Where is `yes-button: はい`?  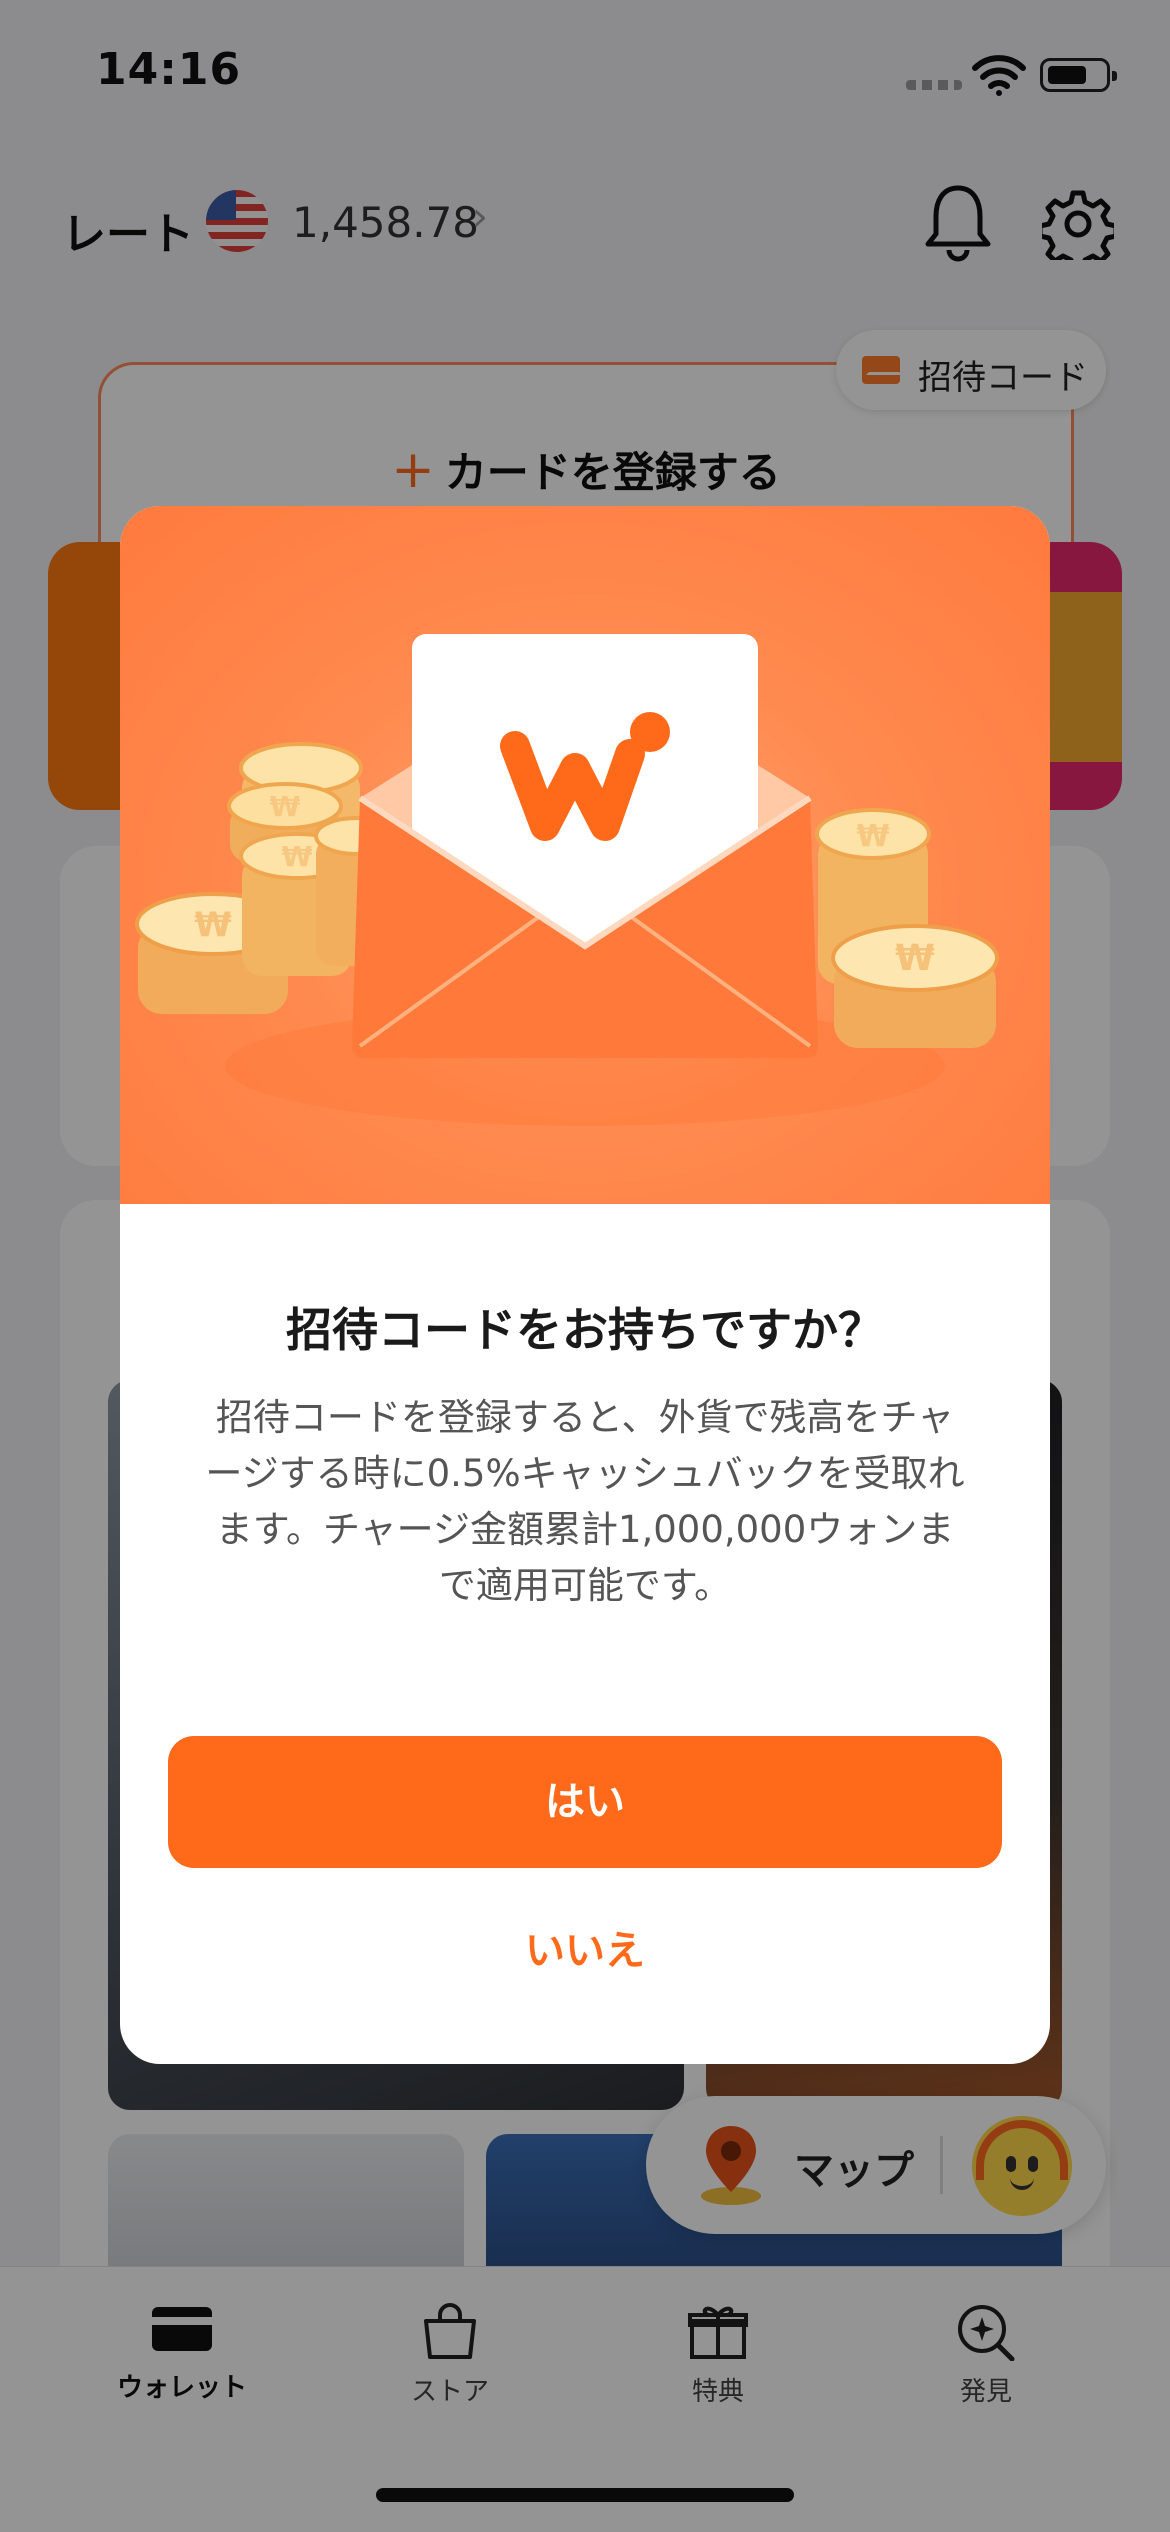 yes-button: はい is located at coordinates (585, 1802).